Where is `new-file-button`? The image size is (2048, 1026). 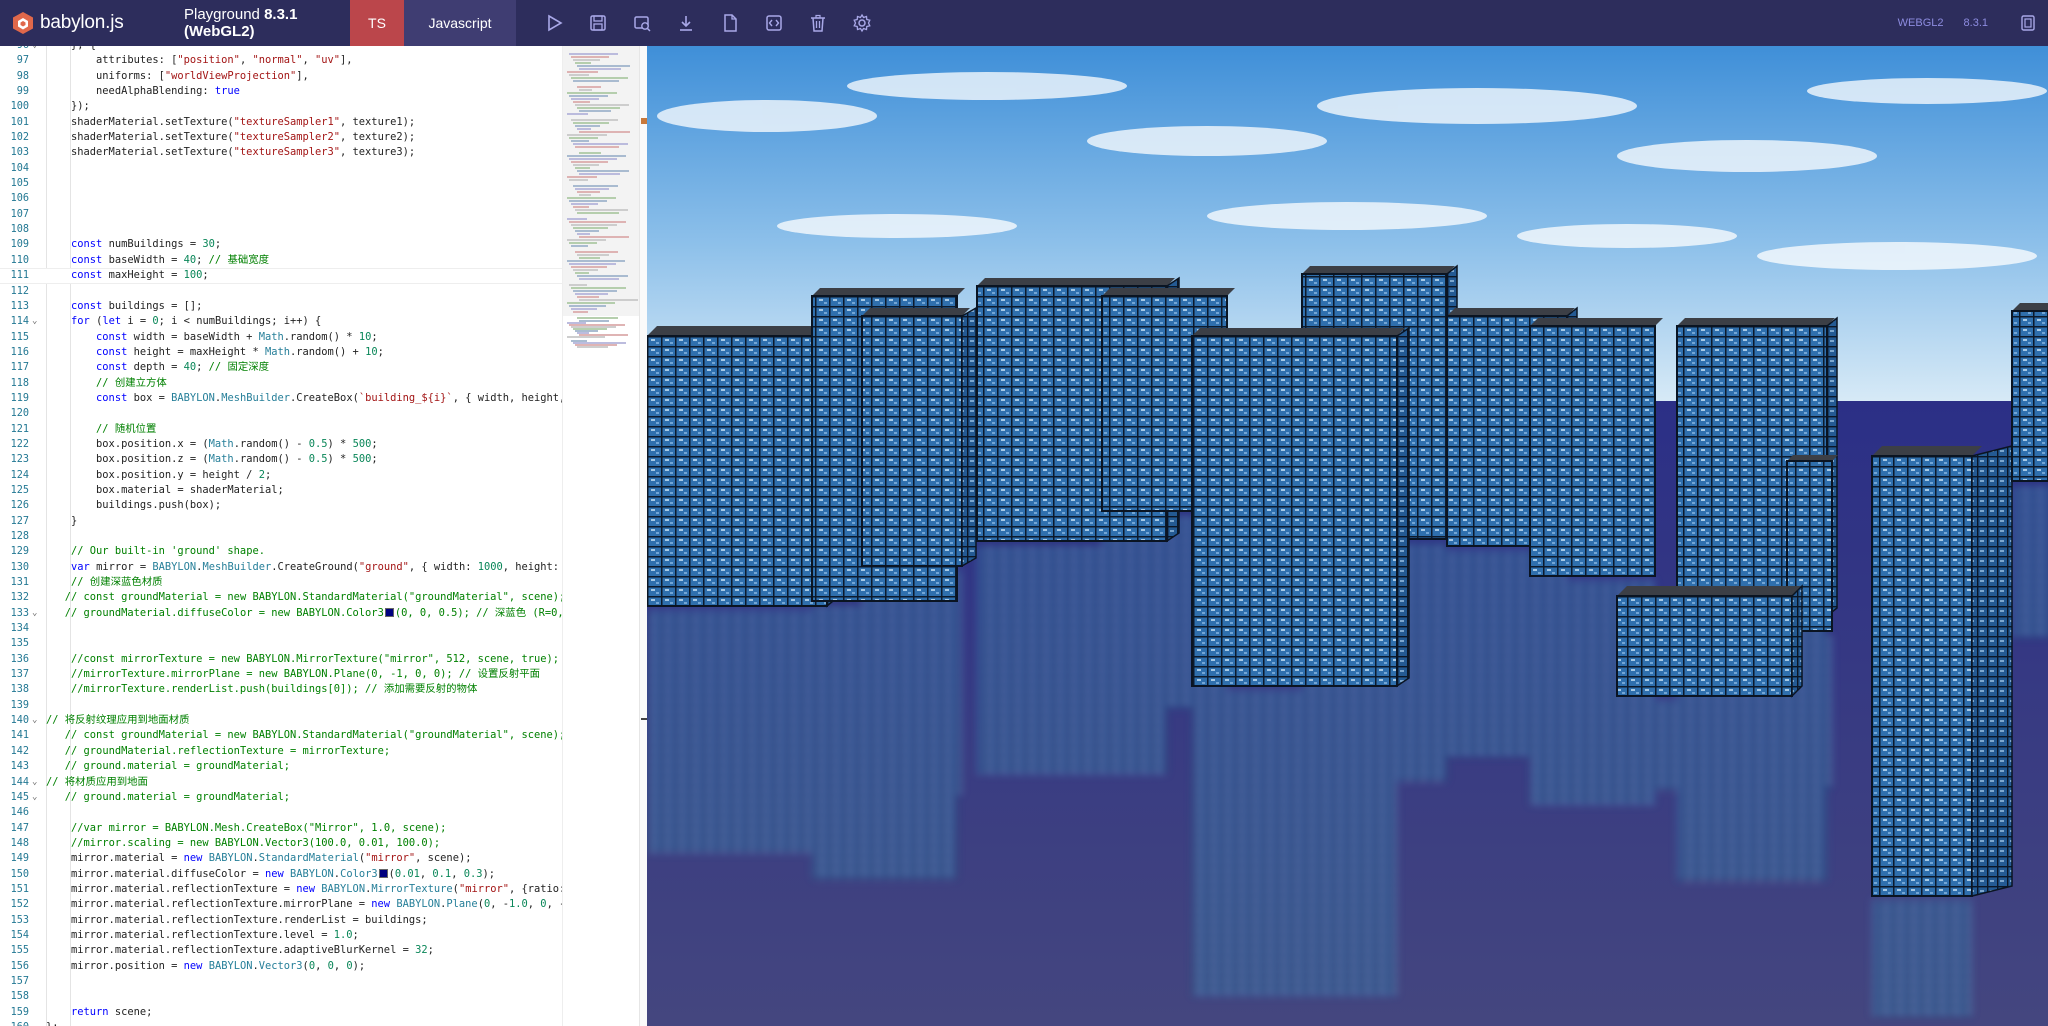
new-file-button is located at coordinates (730, 23).